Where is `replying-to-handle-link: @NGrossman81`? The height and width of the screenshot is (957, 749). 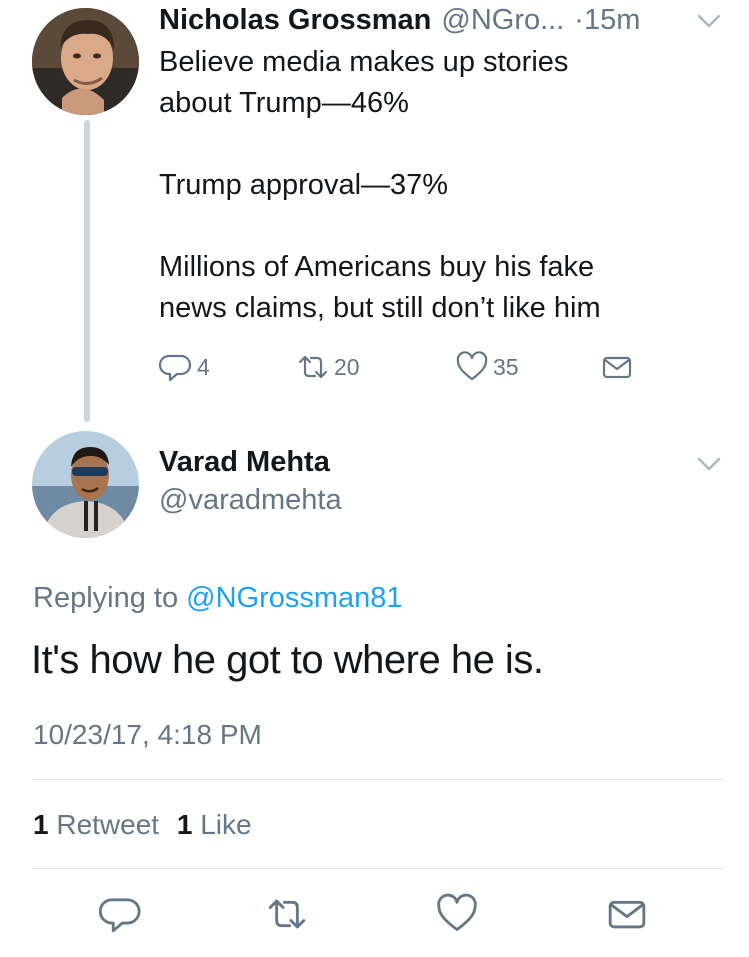
replying-to-handle-link: @NGrossman81 is located at coordinates (294, 598).